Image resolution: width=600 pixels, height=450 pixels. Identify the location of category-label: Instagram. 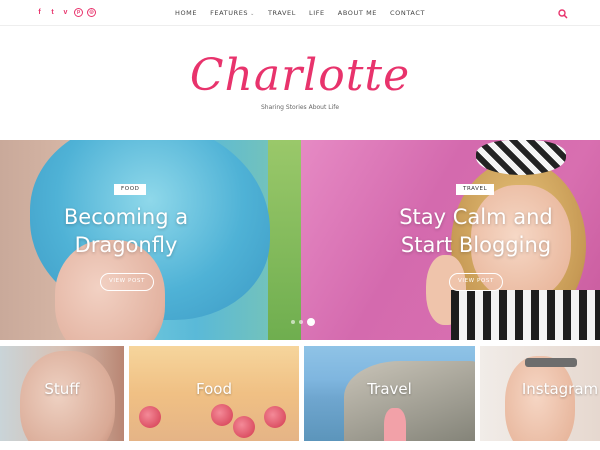
(560, 389).